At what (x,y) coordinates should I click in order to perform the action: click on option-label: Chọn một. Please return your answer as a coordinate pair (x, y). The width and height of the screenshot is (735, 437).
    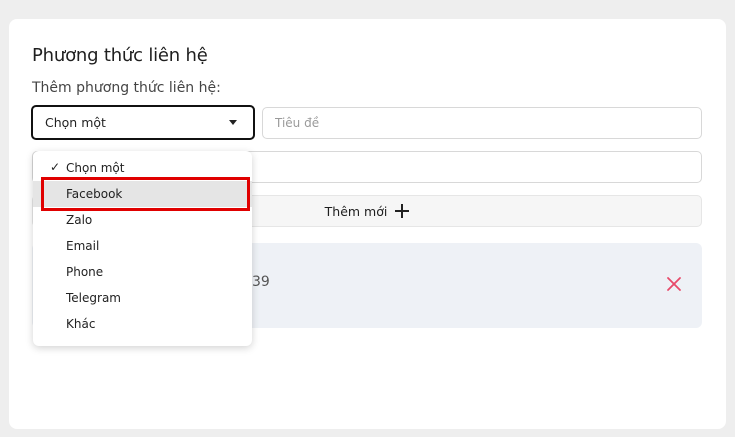
    Looking at the image, I should click on (95, 168).